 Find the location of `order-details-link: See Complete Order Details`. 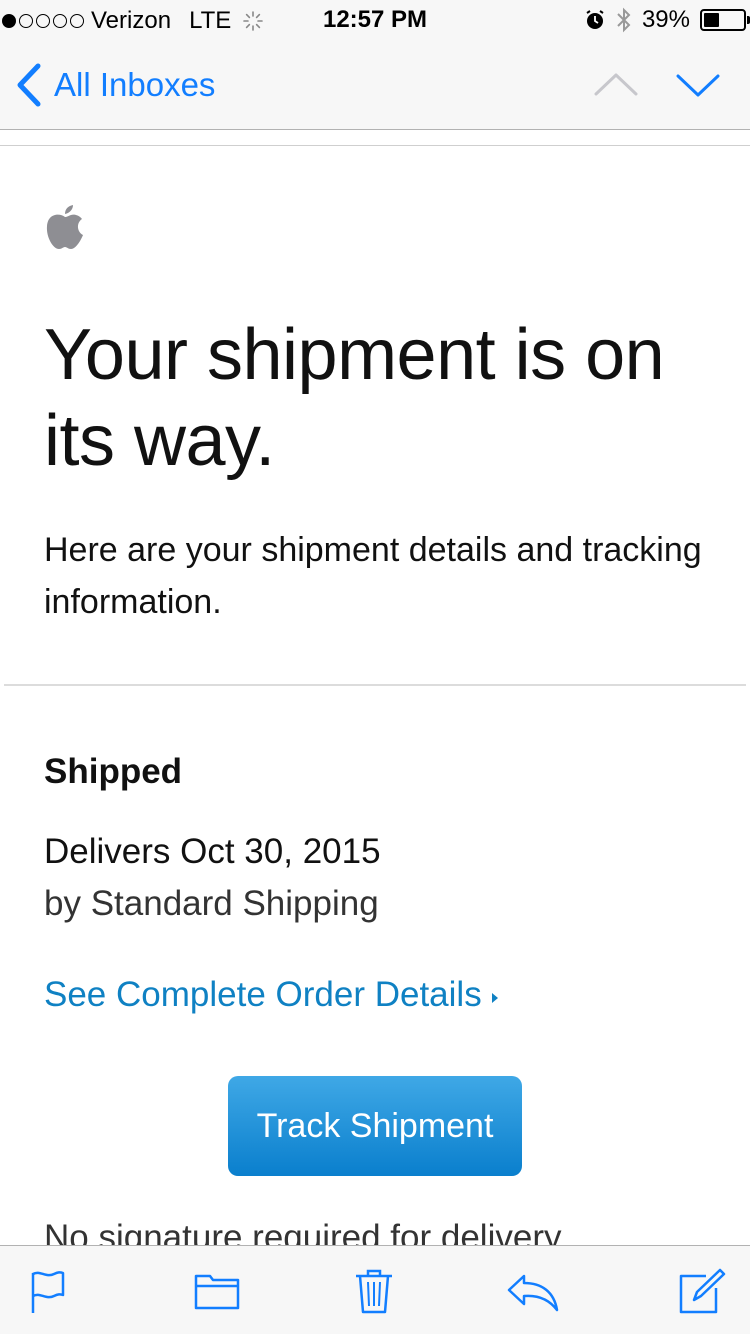

order-details-link: See Complete Order Details is located at coordinates (271, 995).